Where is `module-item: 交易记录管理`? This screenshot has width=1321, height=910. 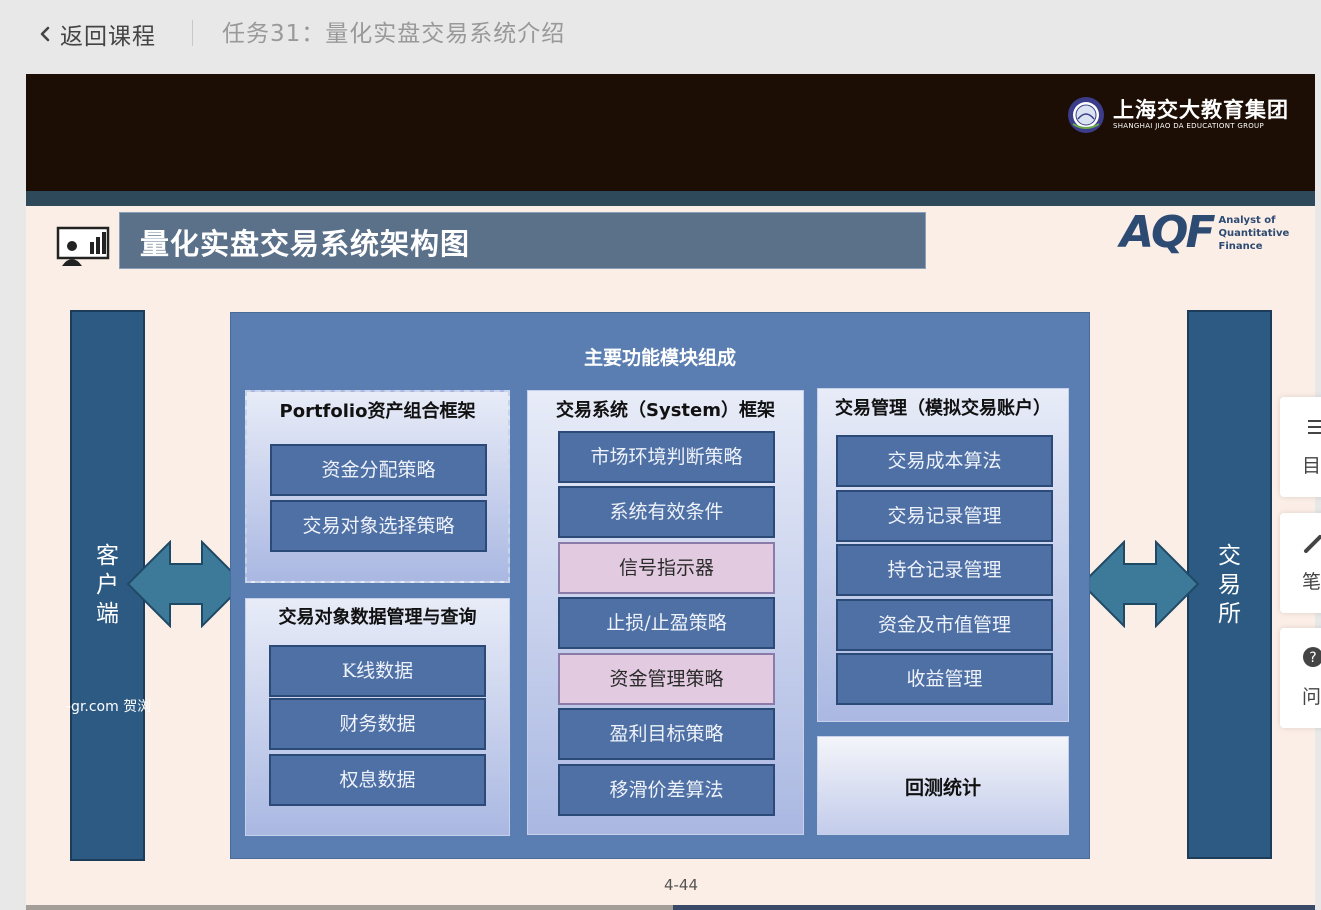 module-item: 交易记录管理 is located at coordinates (944, 516).